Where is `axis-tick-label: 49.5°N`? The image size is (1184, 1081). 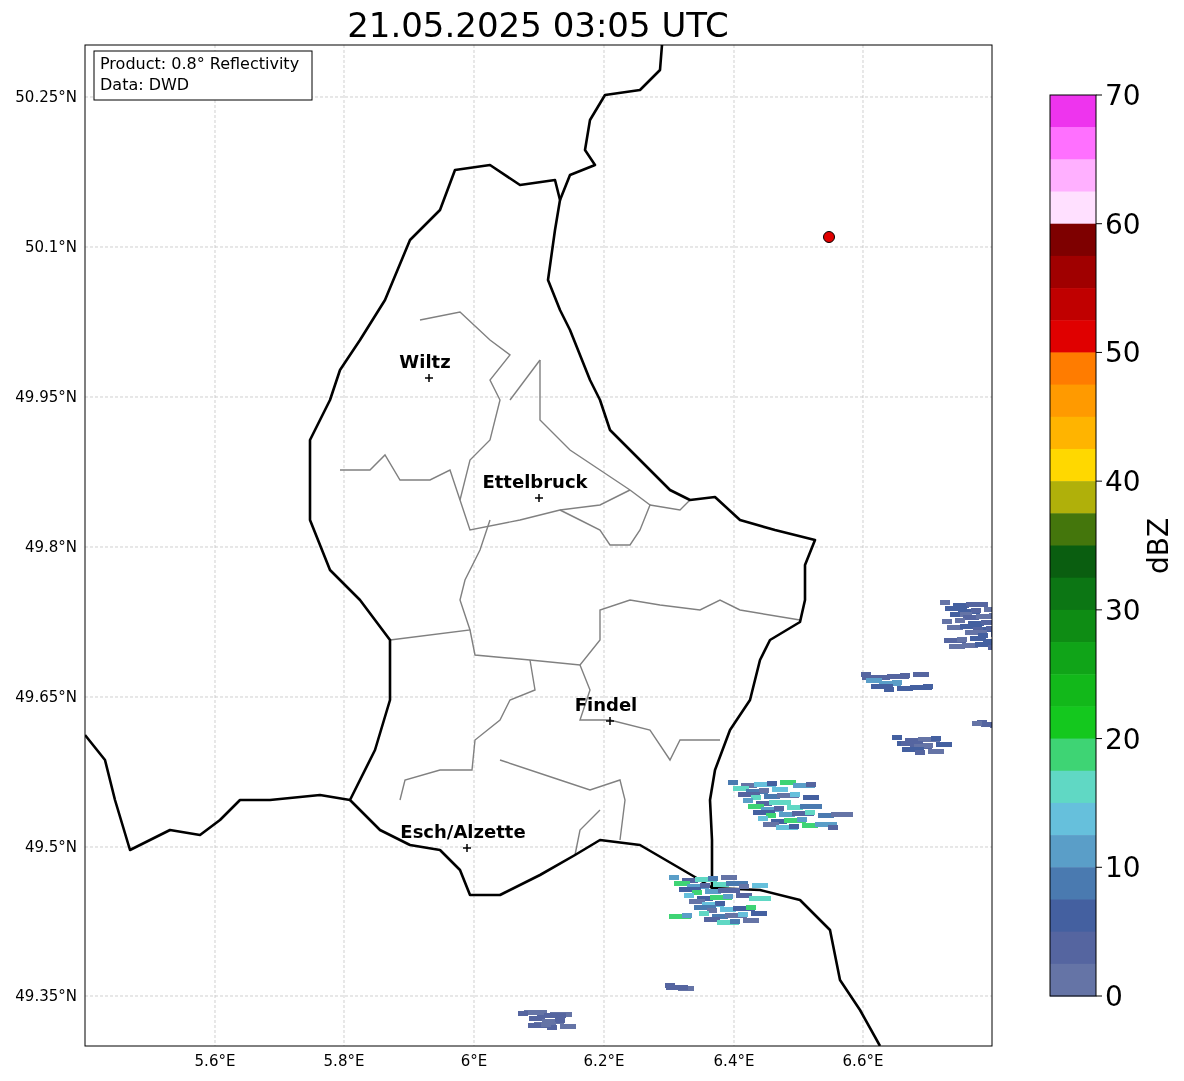
axis-tick-label: 49.5°N is located at coordinates (50, 847).